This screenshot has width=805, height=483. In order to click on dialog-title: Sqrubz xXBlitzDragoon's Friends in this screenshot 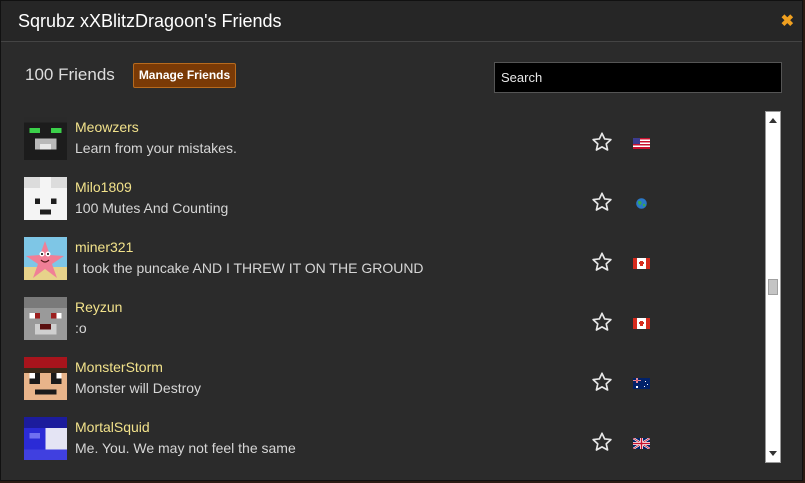, I will do `click(150, 21)`.